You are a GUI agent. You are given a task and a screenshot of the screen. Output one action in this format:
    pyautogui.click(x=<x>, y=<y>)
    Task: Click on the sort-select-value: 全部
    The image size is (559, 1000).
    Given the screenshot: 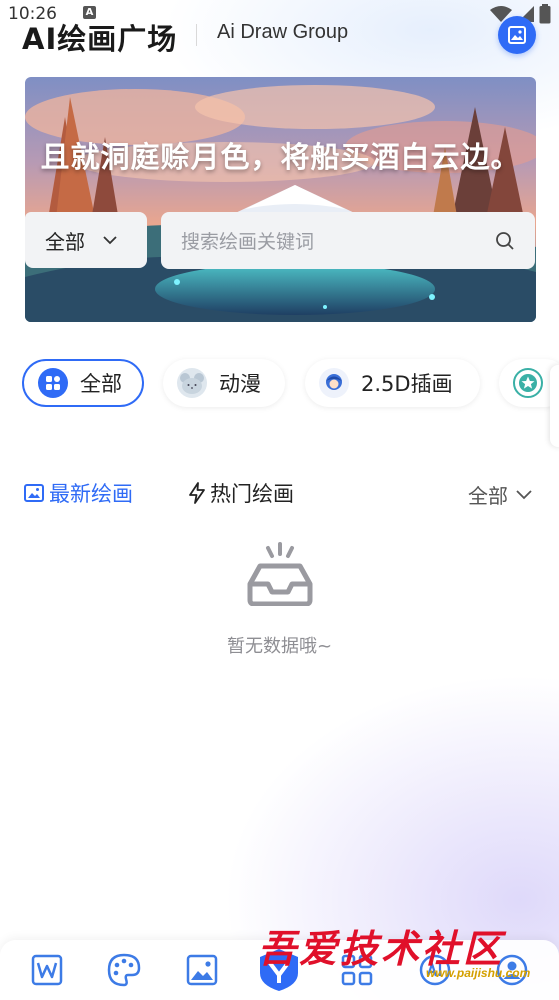 What is the action you would take?
    pyautogui.click(x=488, y=496)
    